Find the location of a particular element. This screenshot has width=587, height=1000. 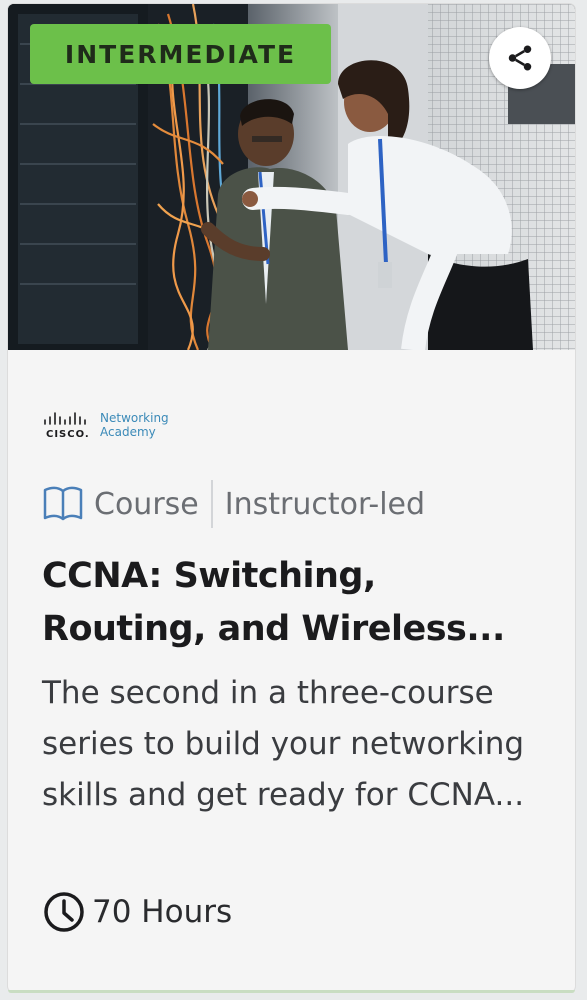

course-duration: 70 Hours is located at coordinates (137, 912).